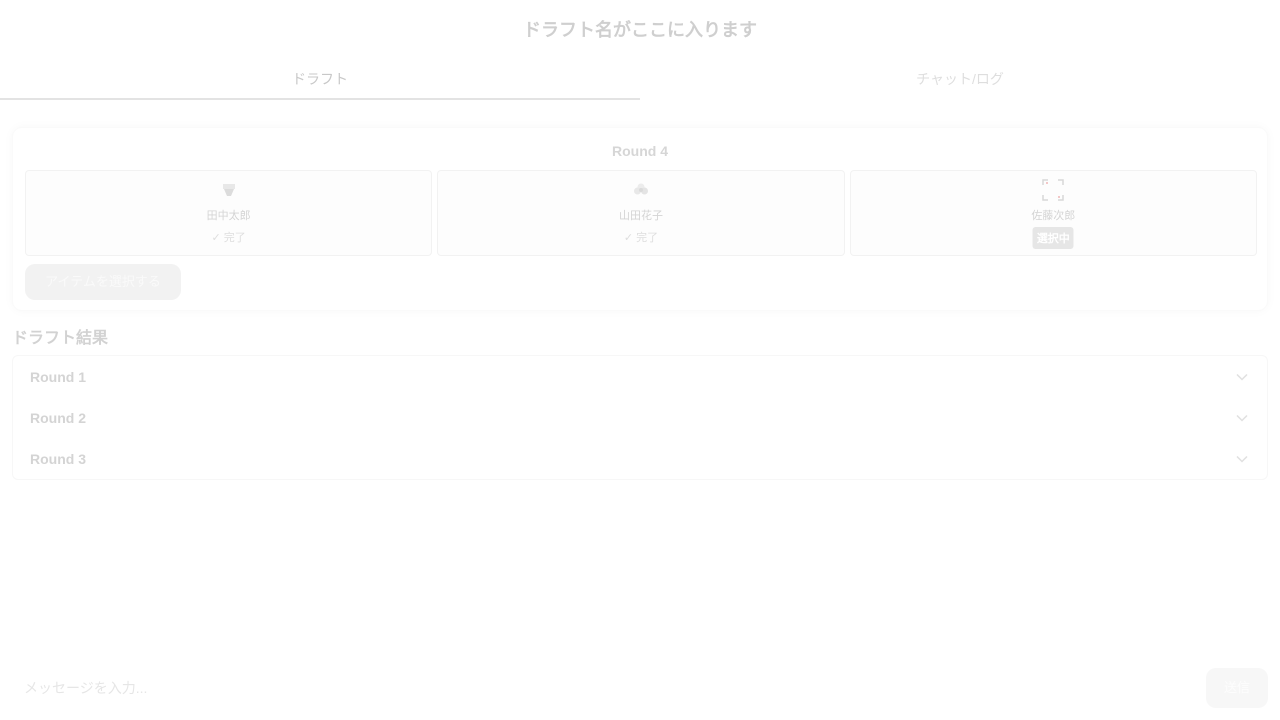 Image resolution: width=1280 pixels, height=720 pixels. Describe the element at coordinates (605, 688) in the screenshot. I see `message-input` at that location.